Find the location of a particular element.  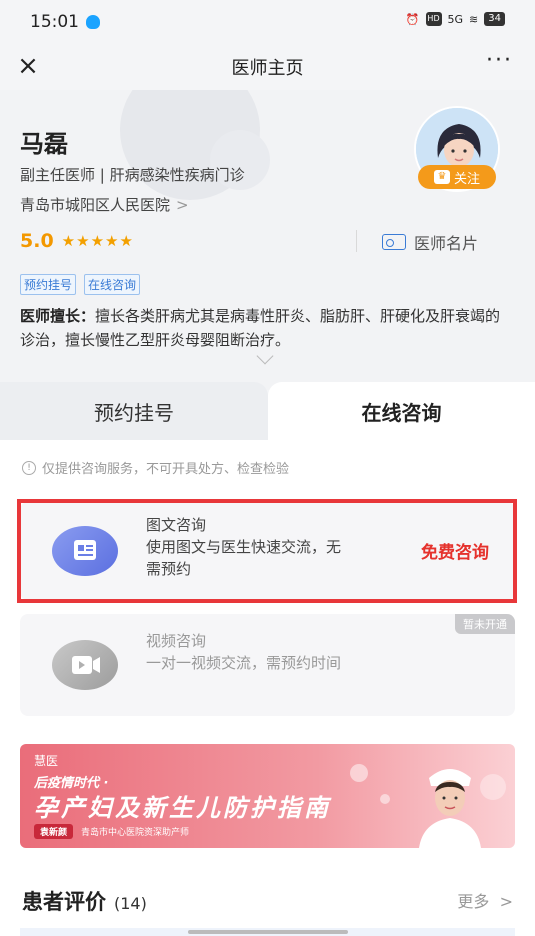

nav-bar: × 医师主页 ··· is located at coordinates (267, 67).